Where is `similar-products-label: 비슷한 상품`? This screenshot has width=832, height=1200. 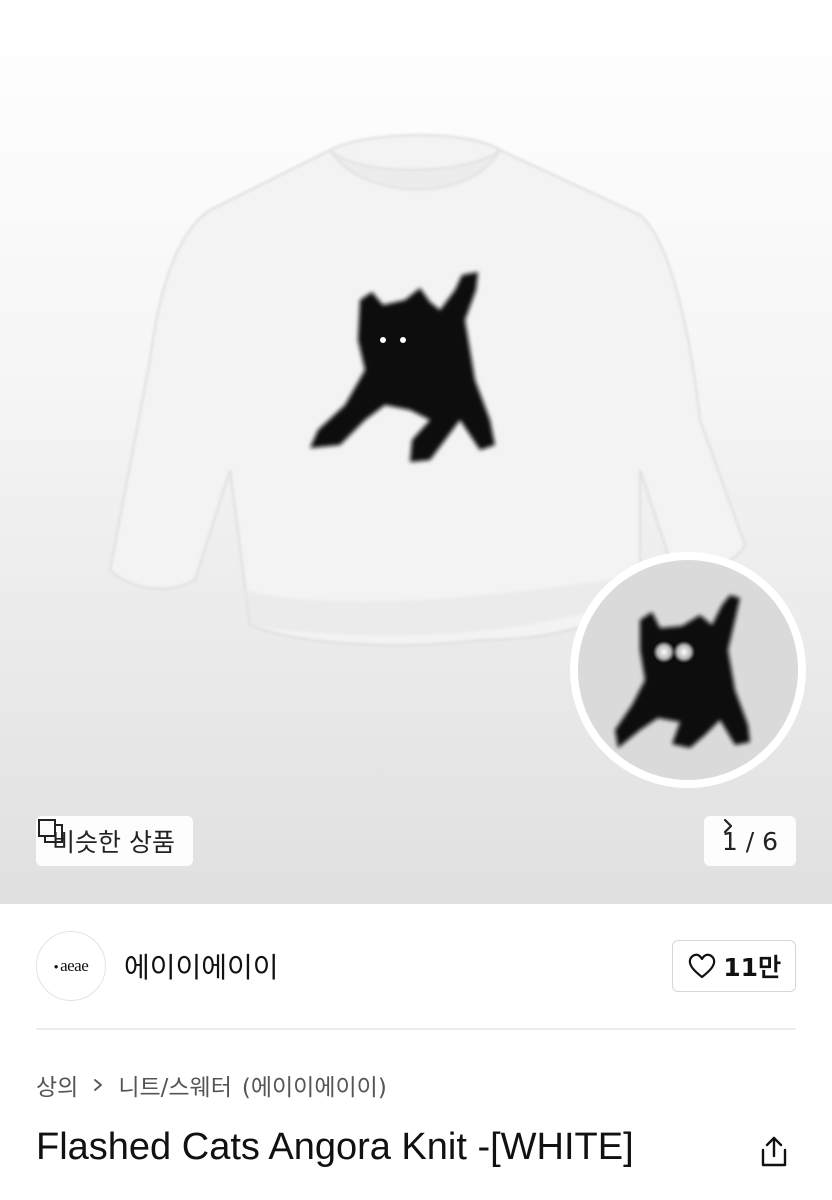
similar-products-label: 비슷한 상품 is located at coordinates (113, 842).